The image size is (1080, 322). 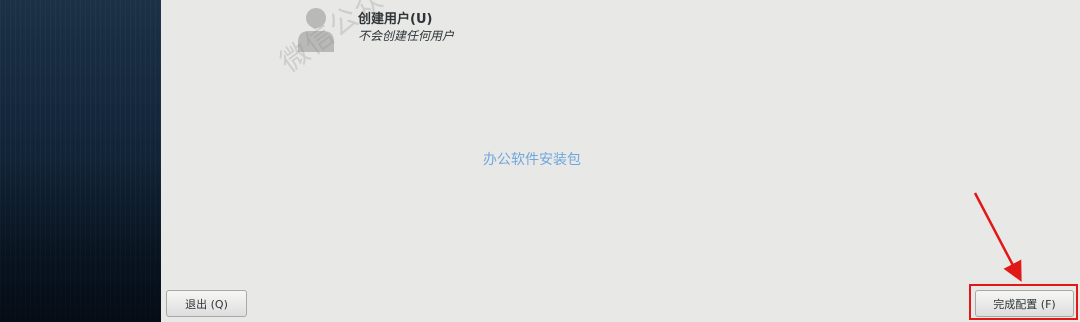 I want to click on sidebar-panel, so click(x=80, y=161).